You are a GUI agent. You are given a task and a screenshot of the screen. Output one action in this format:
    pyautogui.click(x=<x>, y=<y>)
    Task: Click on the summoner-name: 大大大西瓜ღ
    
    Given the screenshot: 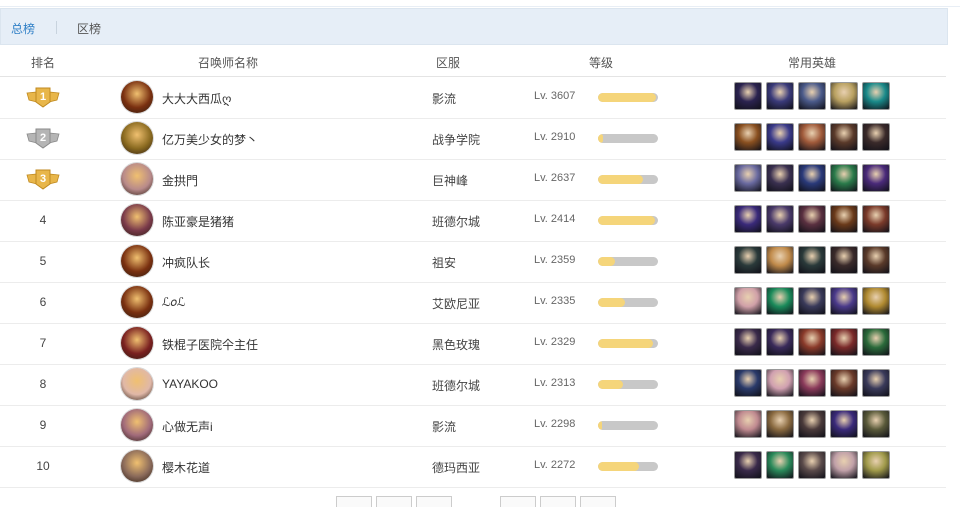 What is the action you would take?
    pyautogui.click(x=196, y=98)
    